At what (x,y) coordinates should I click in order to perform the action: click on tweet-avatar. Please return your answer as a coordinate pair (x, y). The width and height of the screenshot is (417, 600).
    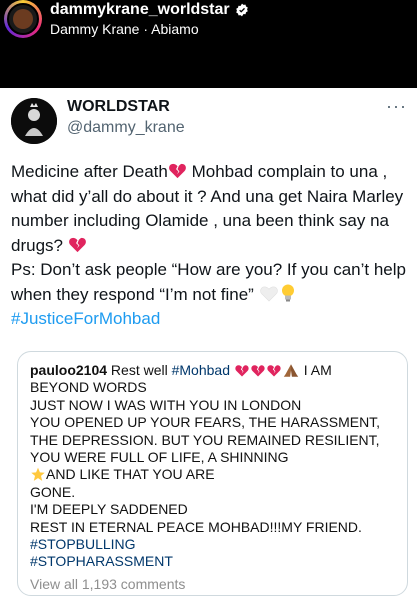
    Looking at the image, I should click on (34, 121).